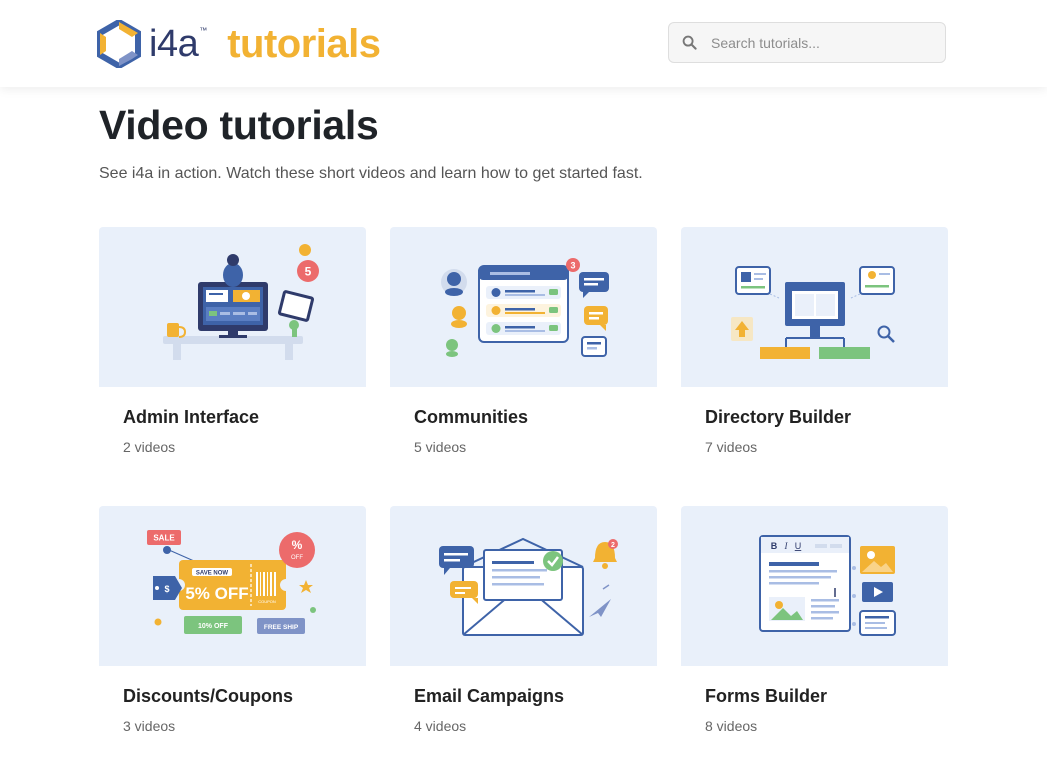 This screenshot has width=1047, height=768. I want to click on i4a-logo-icon, so click(119, 44).